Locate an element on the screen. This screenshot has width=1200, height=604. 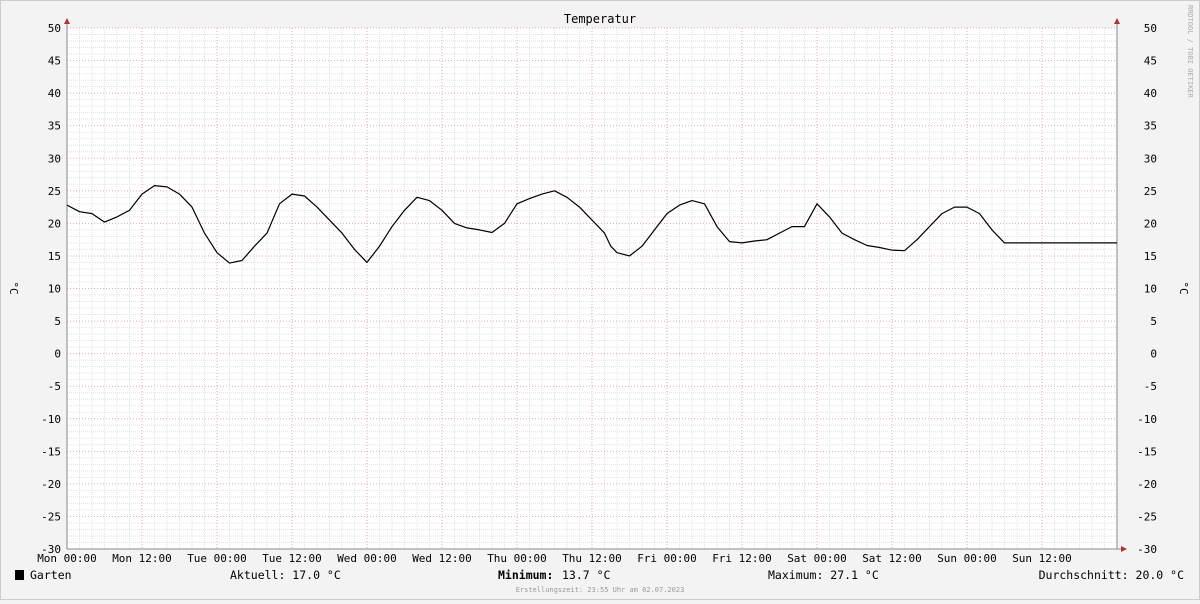
y-tick-label-left: 50 is located at coordinates (54, 28).